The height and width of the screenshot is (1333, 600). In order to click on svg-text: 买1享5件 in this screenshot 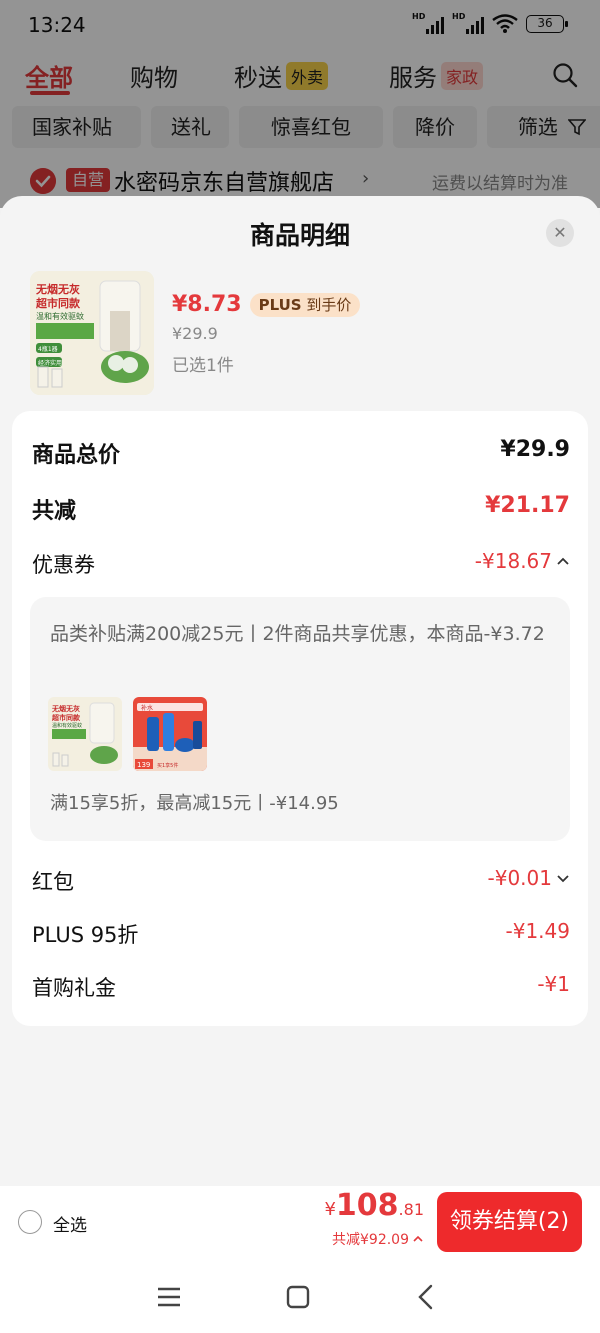, I will do `click(167, 765)`.